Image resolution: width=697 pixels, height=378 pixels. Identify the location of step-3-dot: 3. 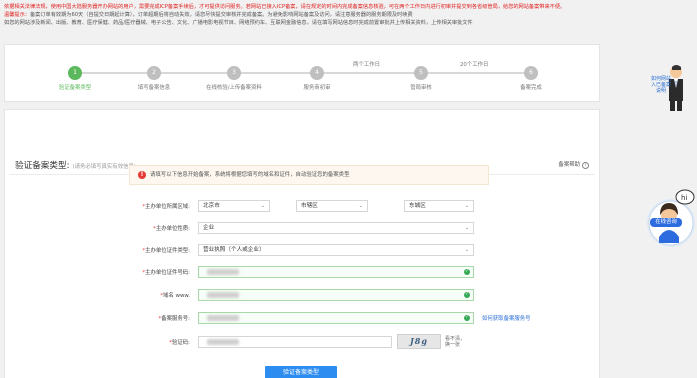
(234, 73).